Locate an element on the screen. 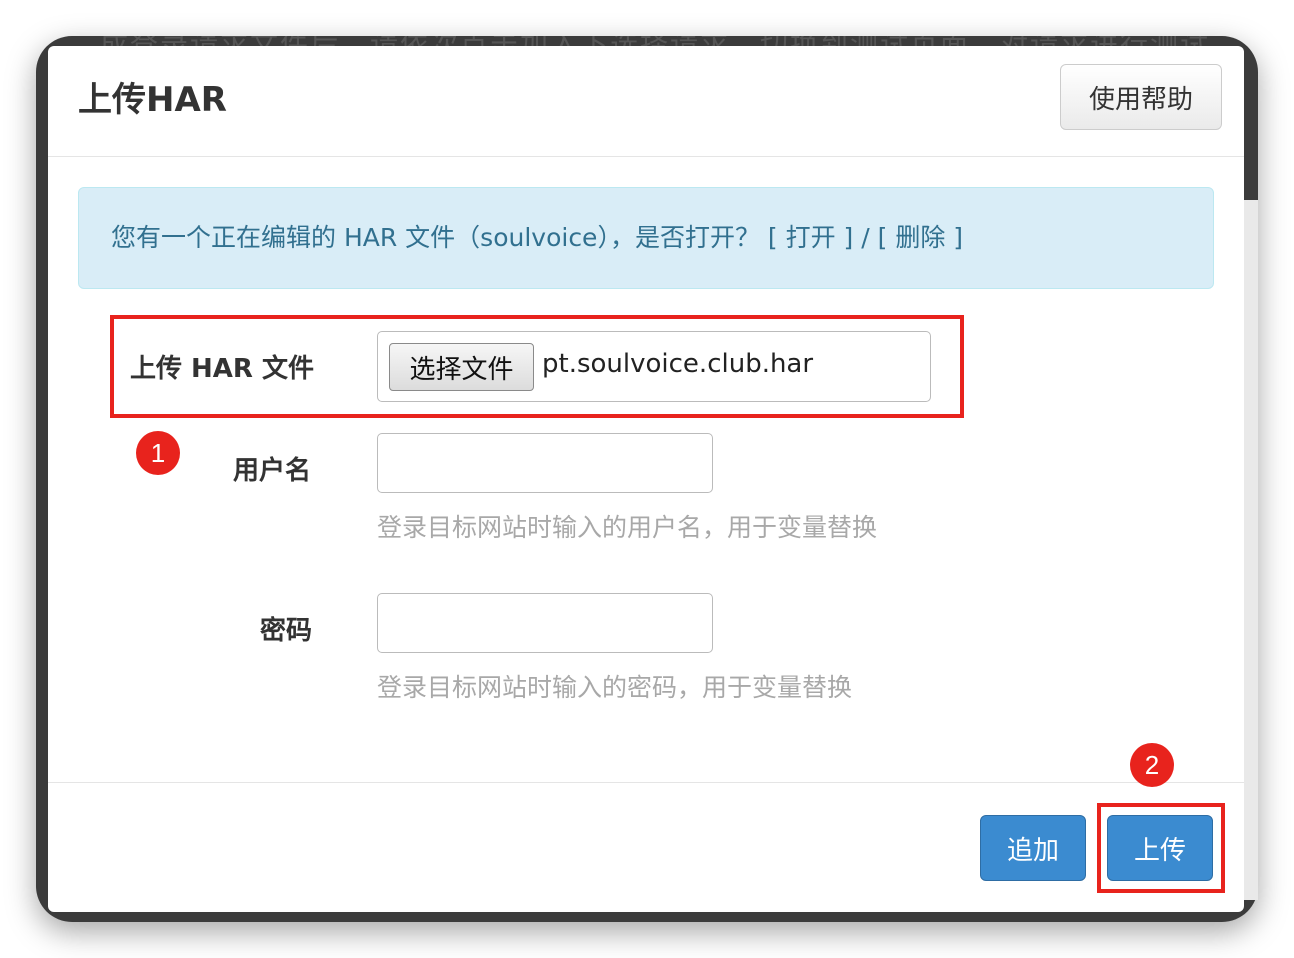 Image resolution: width=1294 pixels, height=958 pixels. password-help: 登录目标网站时输入的密码，用于变量替换 is located at coordinates (615, 687).